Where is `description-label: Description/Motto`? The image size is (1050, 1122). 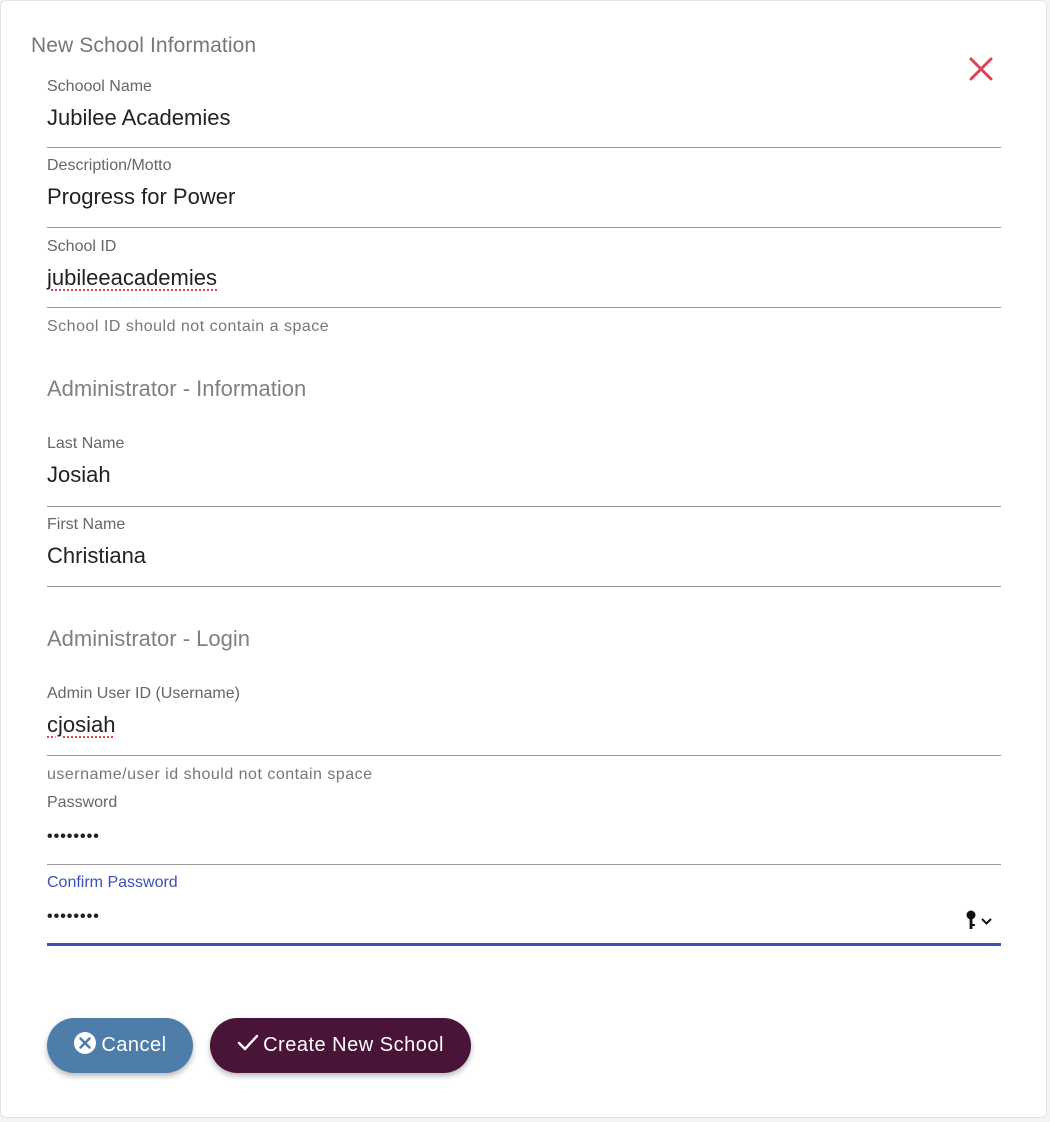
description-label: Description/Motto is located at coordinates (109, 165).